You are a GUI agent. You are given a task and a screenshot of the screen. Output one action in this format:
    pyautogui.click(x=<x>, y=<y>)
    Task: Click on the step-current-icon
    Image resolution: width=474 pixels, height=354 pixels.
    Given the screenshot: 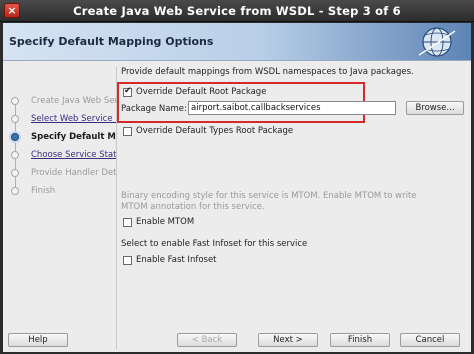 What is the action you would take?
    pyautogui.click(x=15, y=137)
    